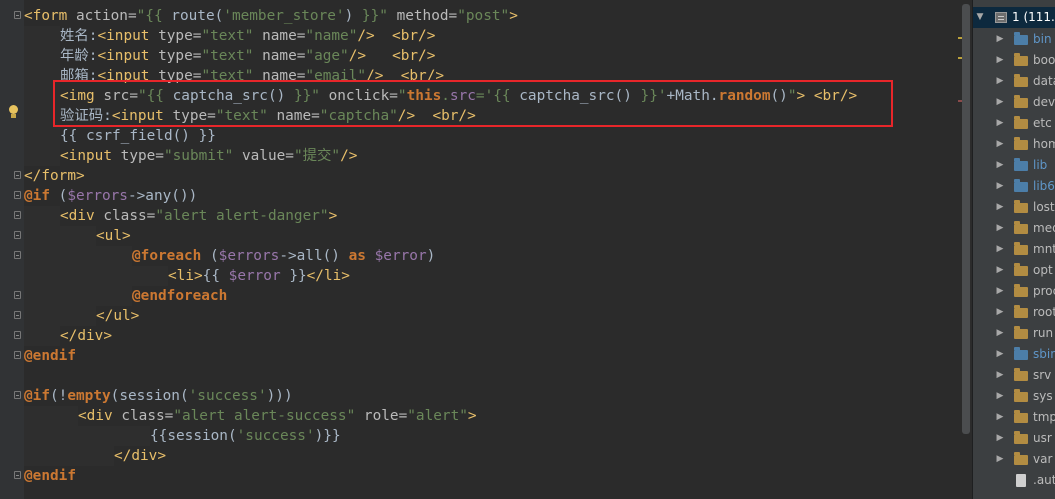 The image size is (1055, 499). Describe the element at coordinates (1014, 186) in the screenshot. I see `tree-item-lib6: ▶ lib6` at that location.